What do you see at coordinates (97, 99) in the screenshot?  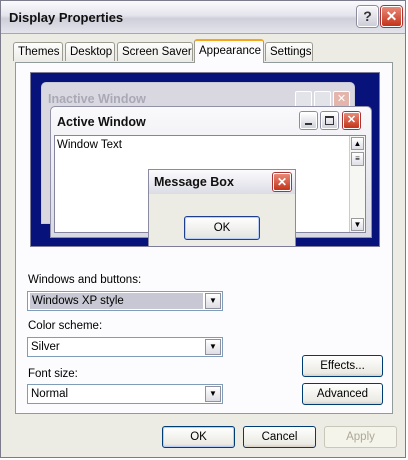 I see `inactive-window-title: Inactive Window` at bounding box center [97, 99].